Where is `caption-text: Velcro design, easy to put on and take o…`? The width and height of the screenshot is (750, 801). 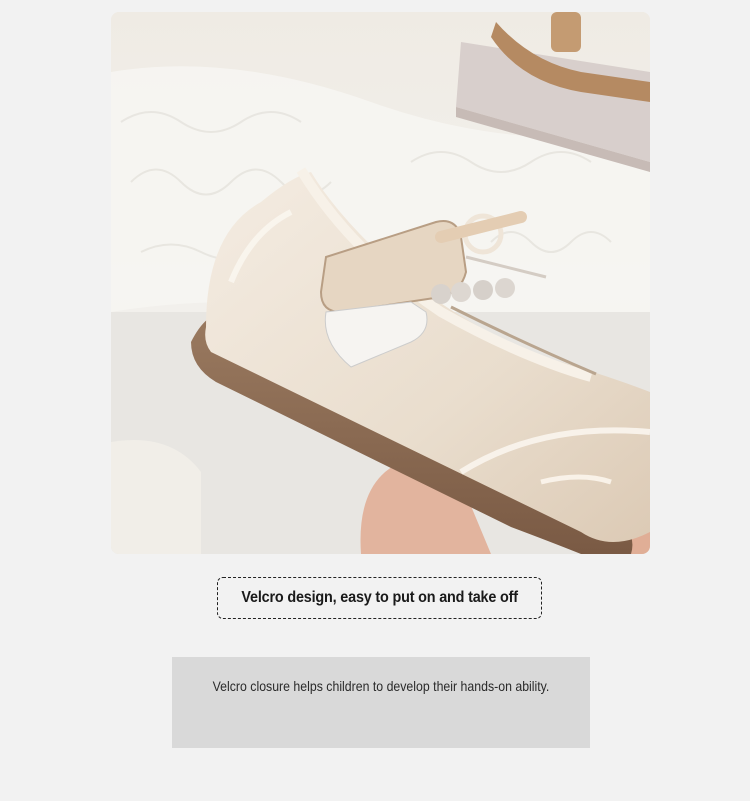
caption-text: Velcro design, easy to put on and take o… is located at coordinates (379, 597).